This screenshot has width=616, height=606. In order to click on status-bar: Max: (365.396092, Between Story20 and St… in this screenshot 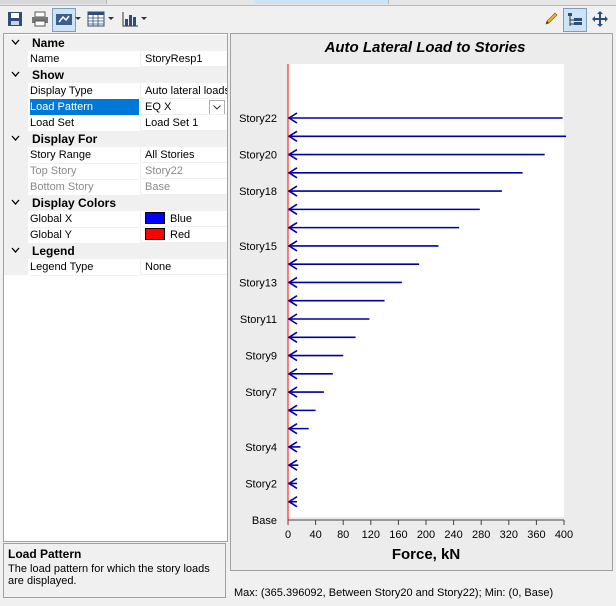, I will do `click(420, 586)`.